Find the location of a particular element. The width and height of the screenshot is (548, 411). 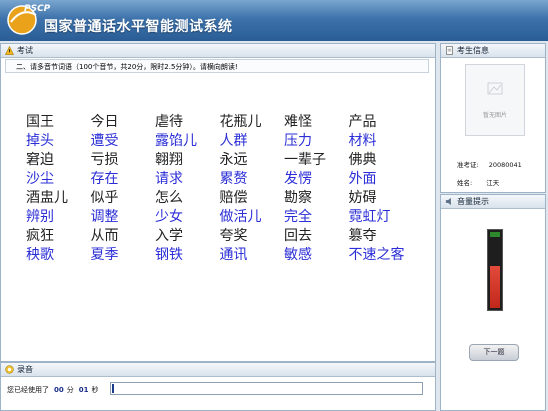

word-item: 少女 is located at coordinates (169, 217).